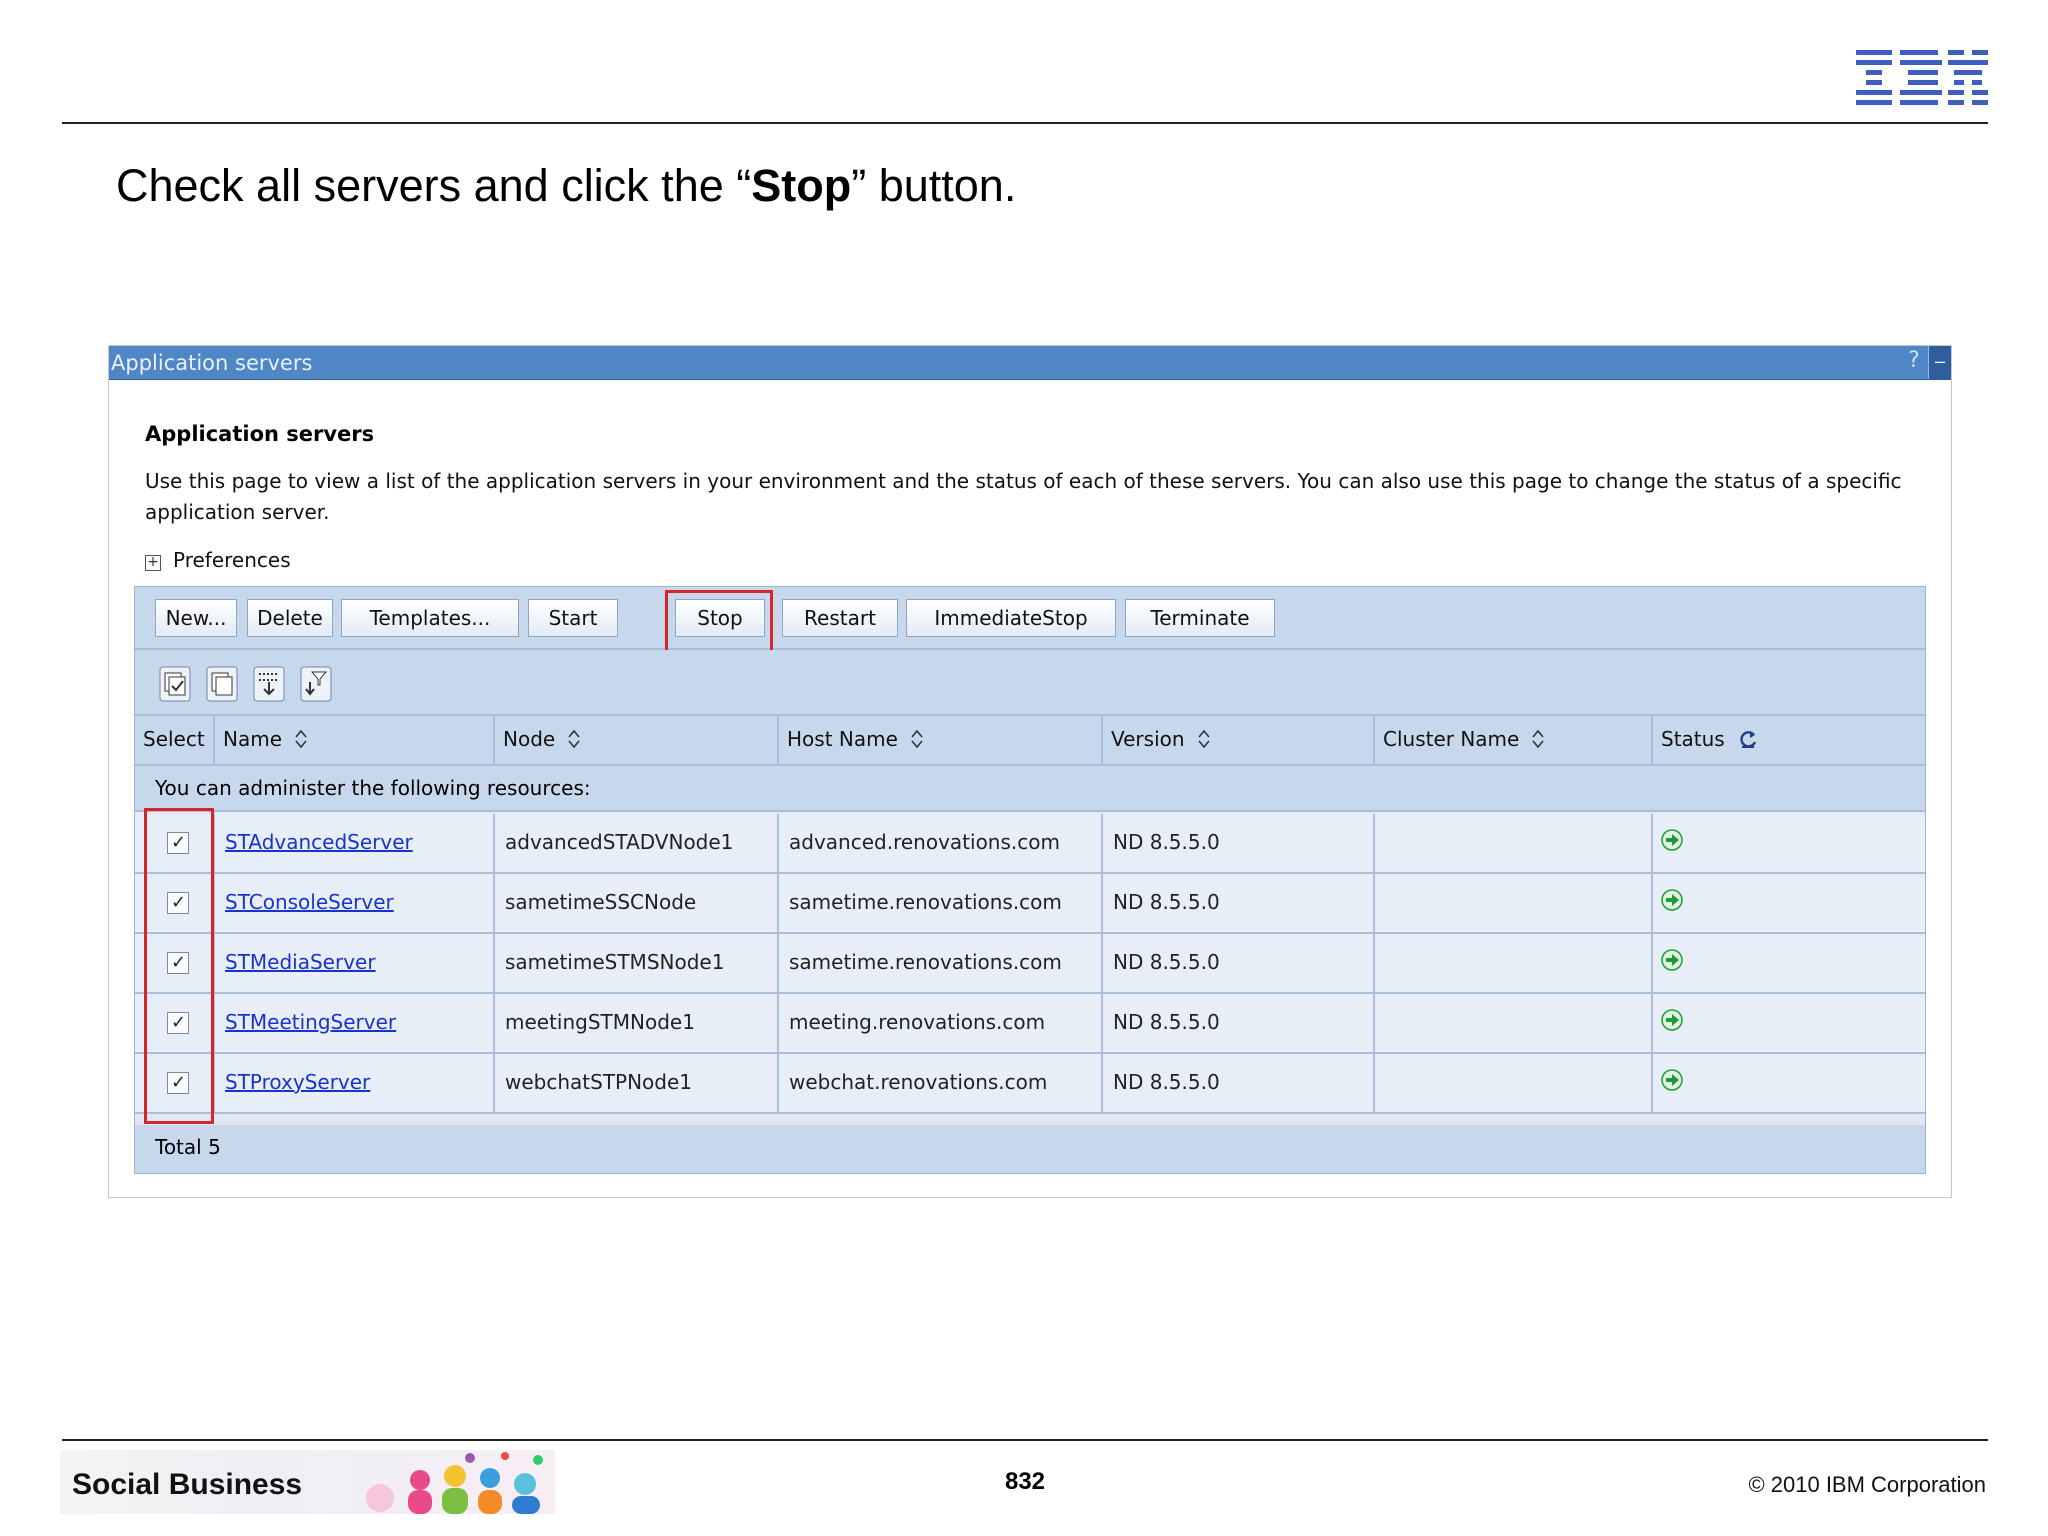  Describe the element at coordinates (307, 1482) in the screenshot. I see `social-business-banner: Social Business` at that location.